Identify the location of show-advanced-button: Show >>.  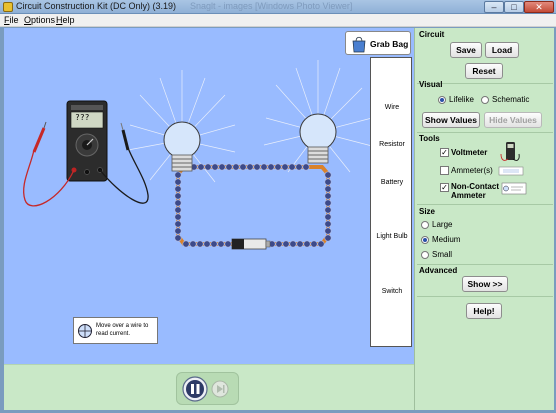
(485, 284).